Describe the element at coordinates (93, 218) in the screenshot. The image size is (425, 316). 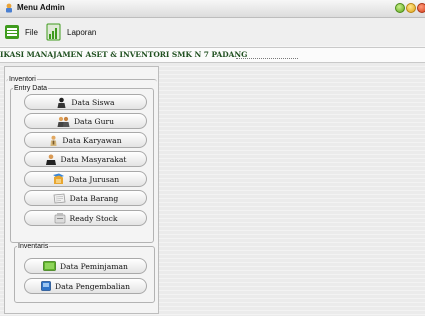
I see `ready-stock-label: Ready Stock` at that location.